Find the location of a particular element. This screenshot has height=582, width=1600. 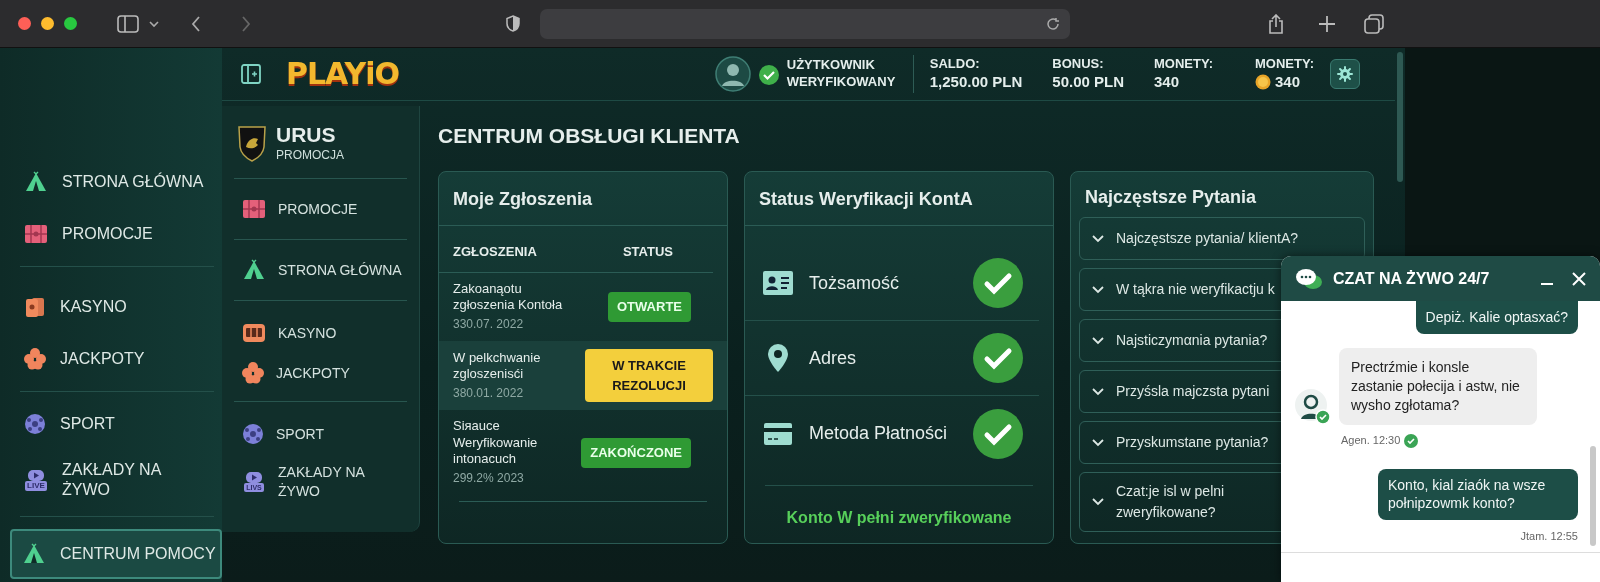

verification-label: Metoda Płatności is located at coordinates (879, 434).